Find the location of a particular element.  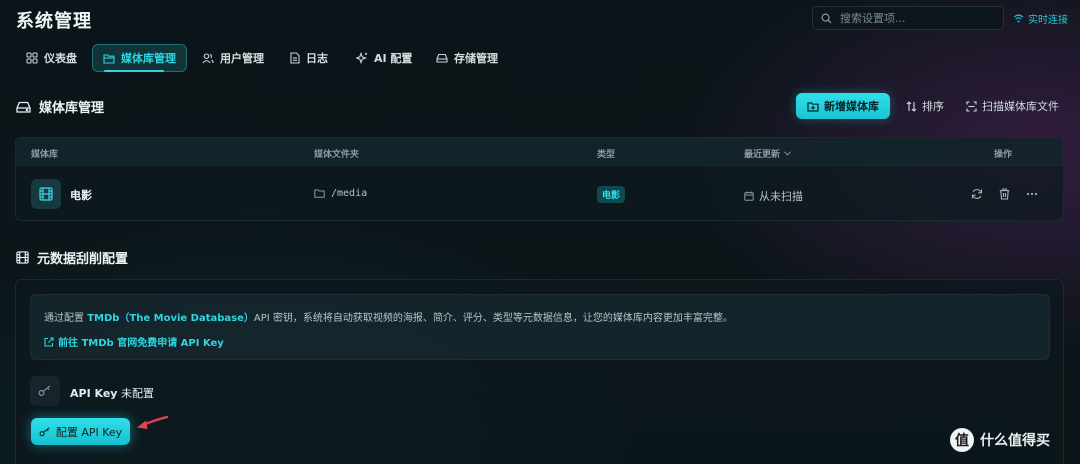

sort-label: 排序 is located at coordinates (933, 106).